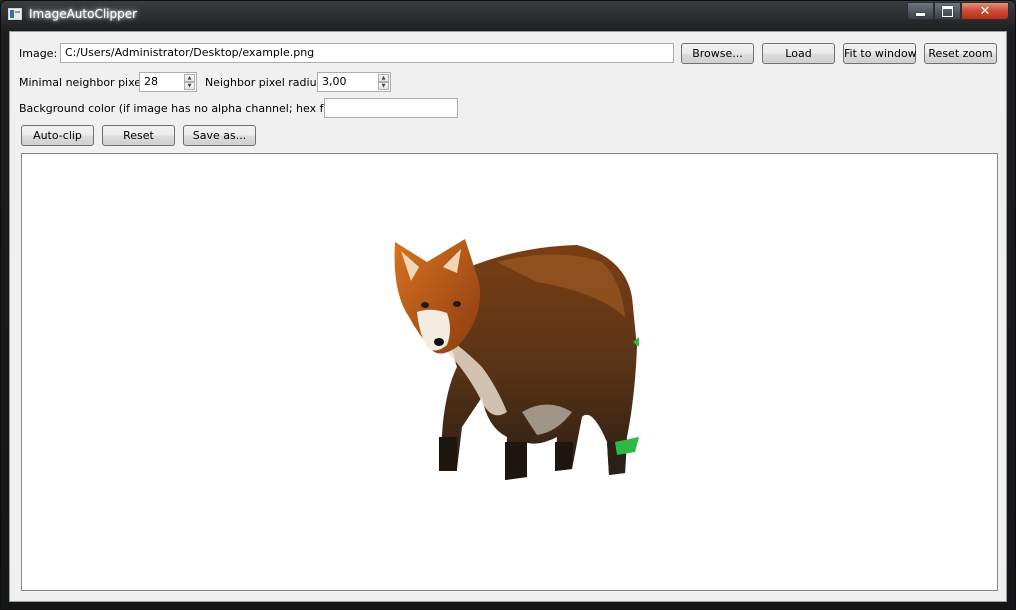  Describe the element at coordinates (57, 135) in the screenshot. I see `auto-clip-button: Auto-clip` at that location.